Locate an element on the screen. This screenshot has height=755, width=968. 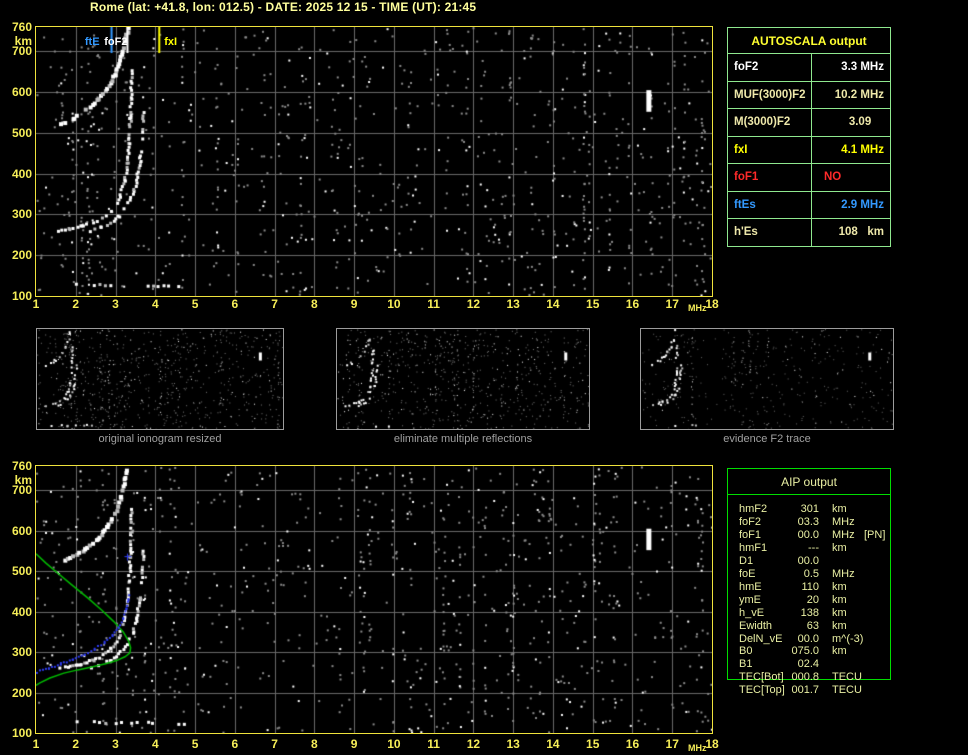
parameter-value: 2.9 MHz is located at coordinates (862, 204).